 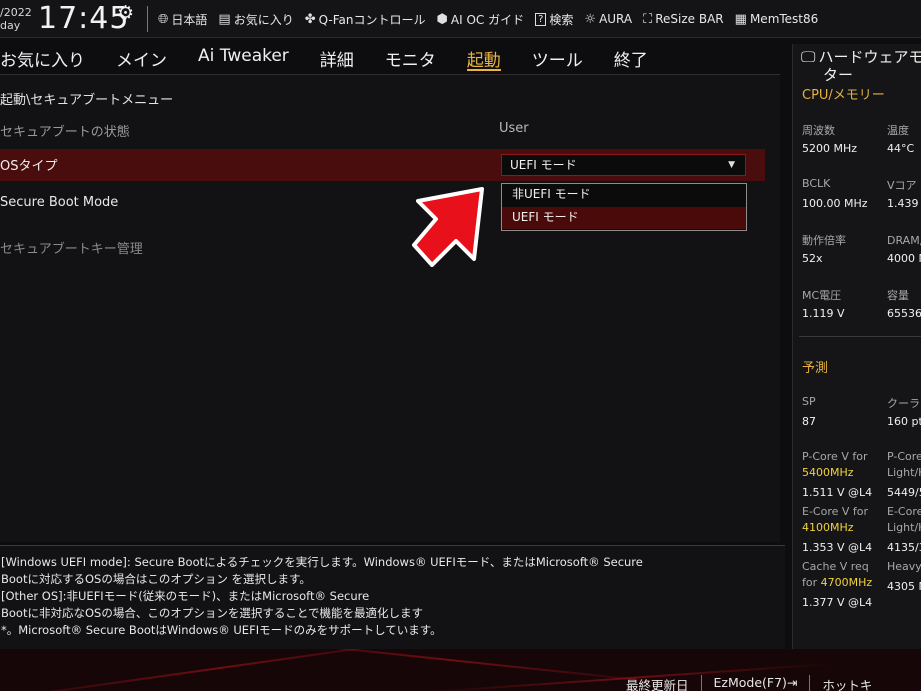 I want to click on temp-label: 温度, so click(x=898, y=130).